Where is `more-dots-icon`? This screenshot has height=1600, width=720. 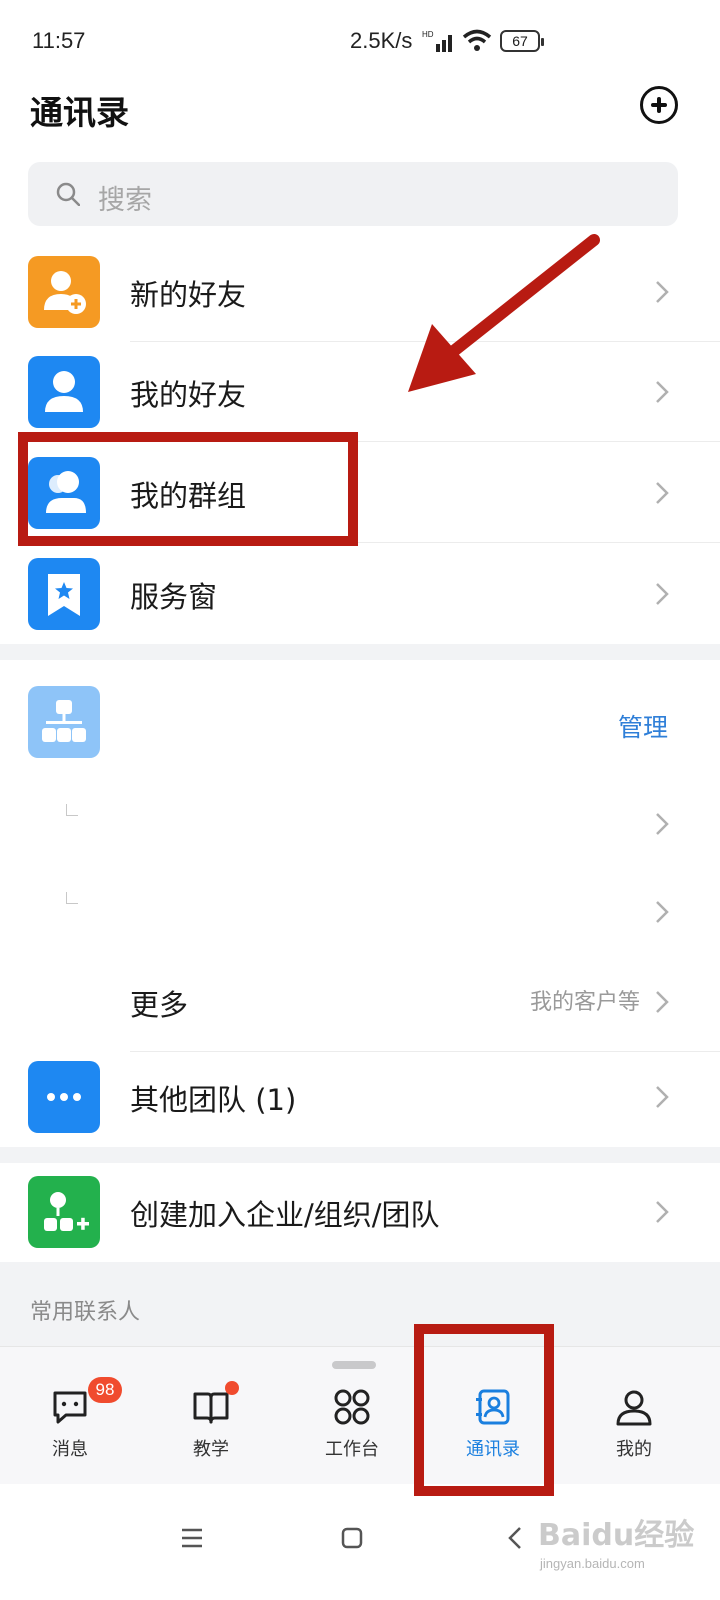
more-dots-icon is located at coordinates (64, 1097).